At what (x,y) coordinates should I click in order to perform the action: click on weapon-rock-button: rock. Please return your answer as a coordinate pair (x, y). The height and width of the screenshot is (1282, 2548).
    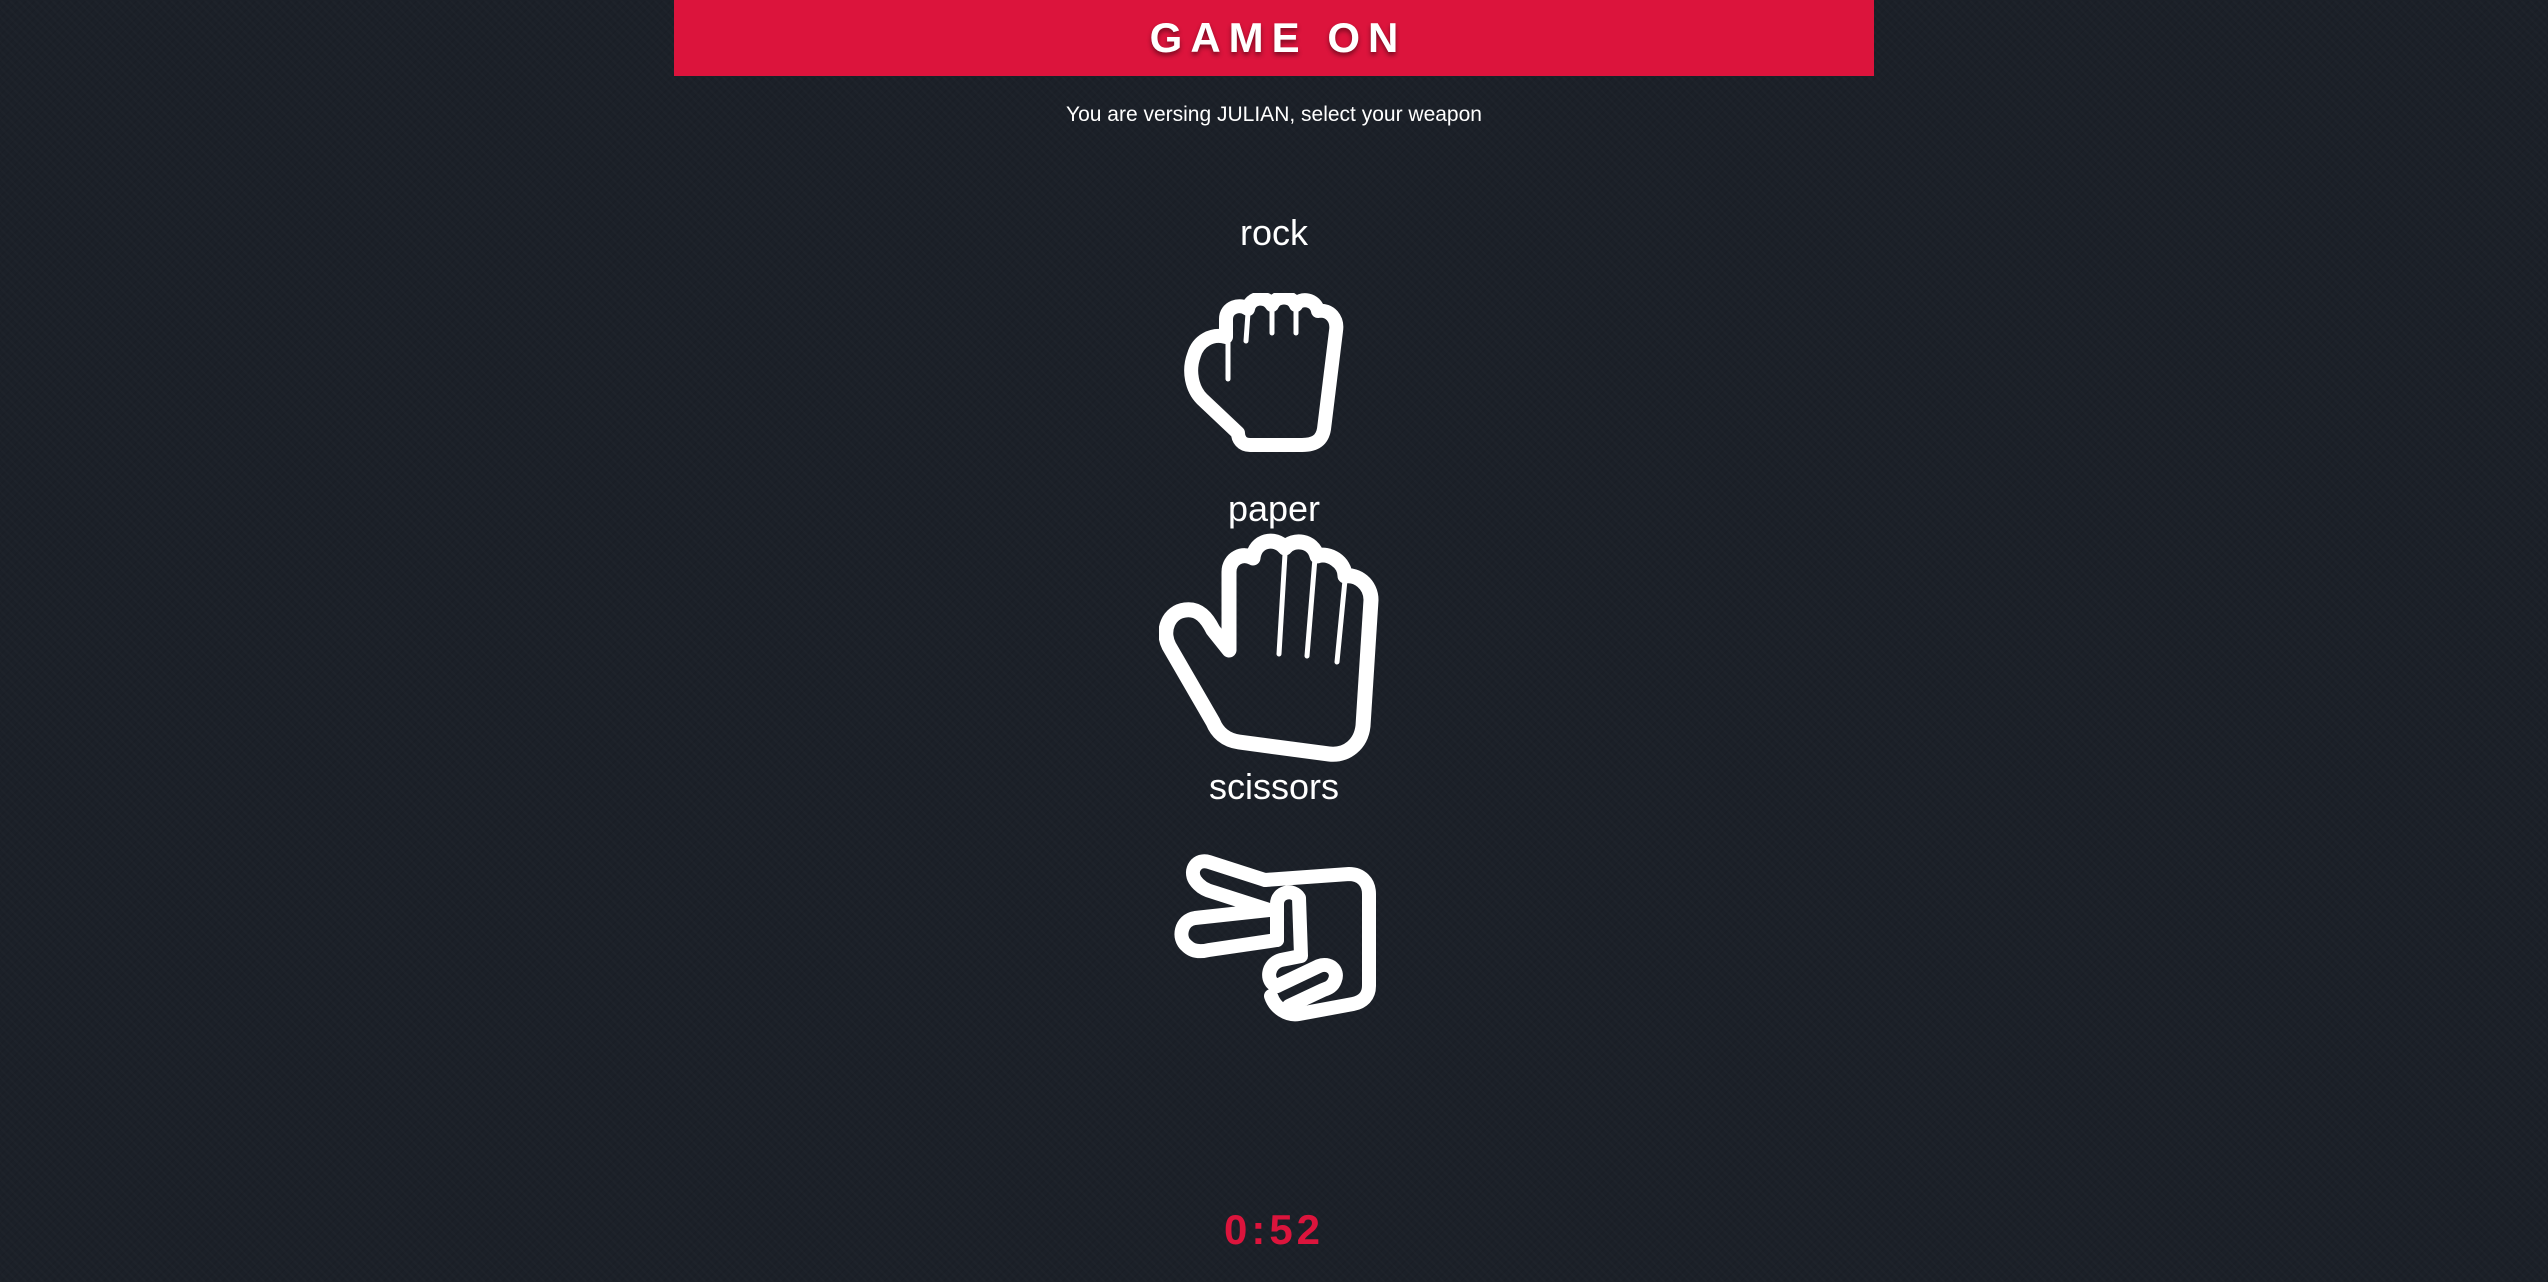
    Looking at the image, I should click on (1274, 332).